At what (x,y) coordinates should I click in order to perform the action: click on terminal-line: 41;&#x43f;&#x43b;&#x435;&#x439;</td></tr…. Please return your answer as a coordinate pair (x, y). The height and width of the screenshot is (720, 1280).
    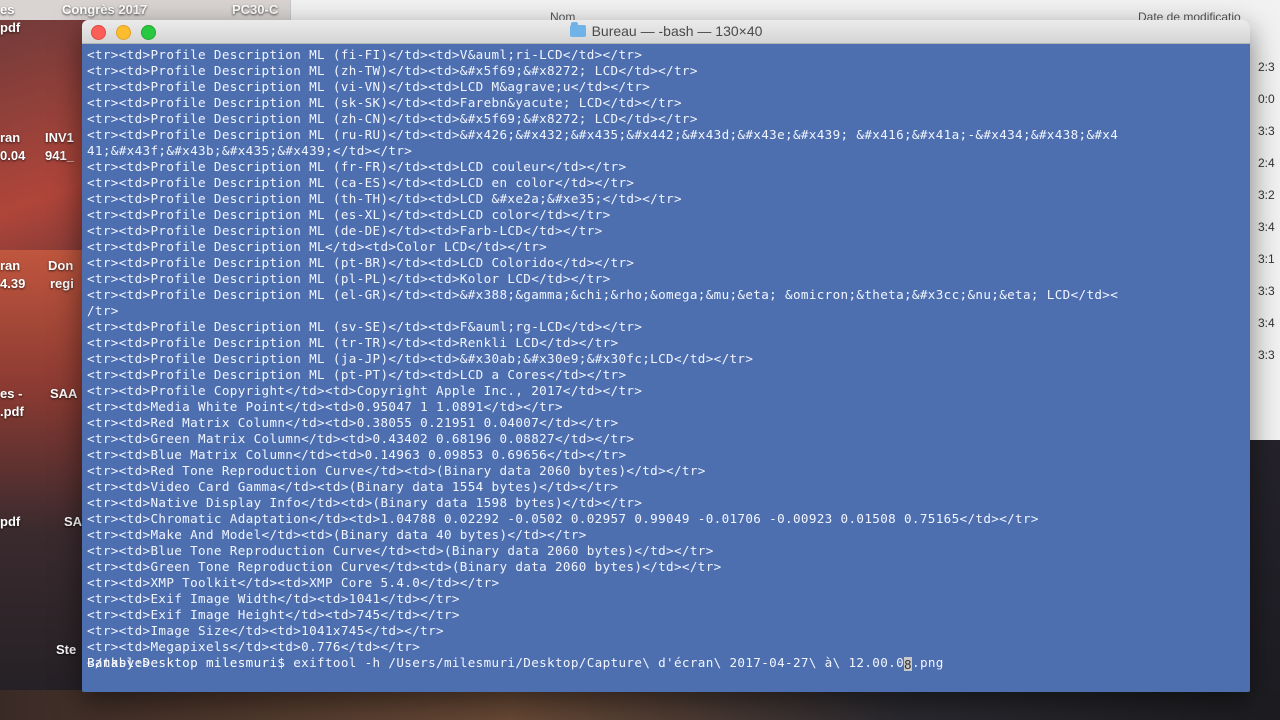
    Looking at the image, I should click on (250, 150).